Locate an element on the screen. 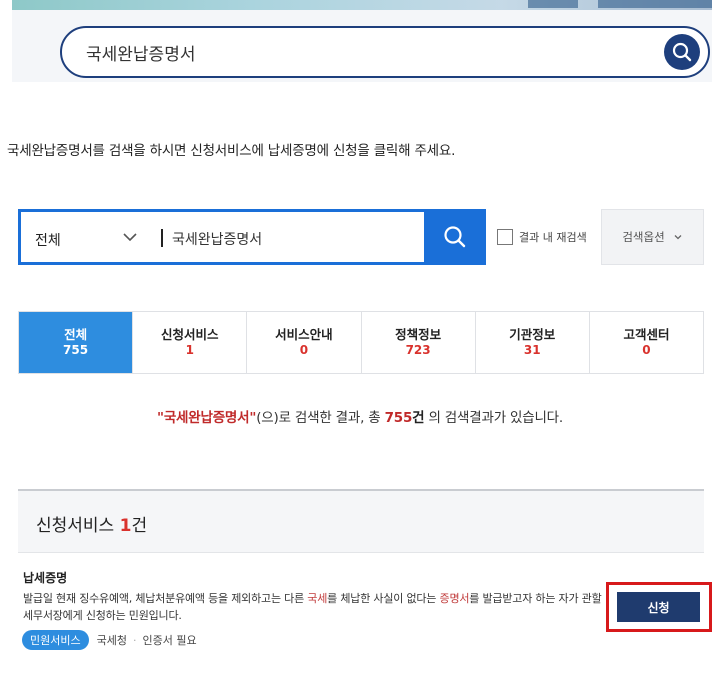 This screenshot has width=720, height=677. description-highlight: 국세 is located at coordinates (317, 598).